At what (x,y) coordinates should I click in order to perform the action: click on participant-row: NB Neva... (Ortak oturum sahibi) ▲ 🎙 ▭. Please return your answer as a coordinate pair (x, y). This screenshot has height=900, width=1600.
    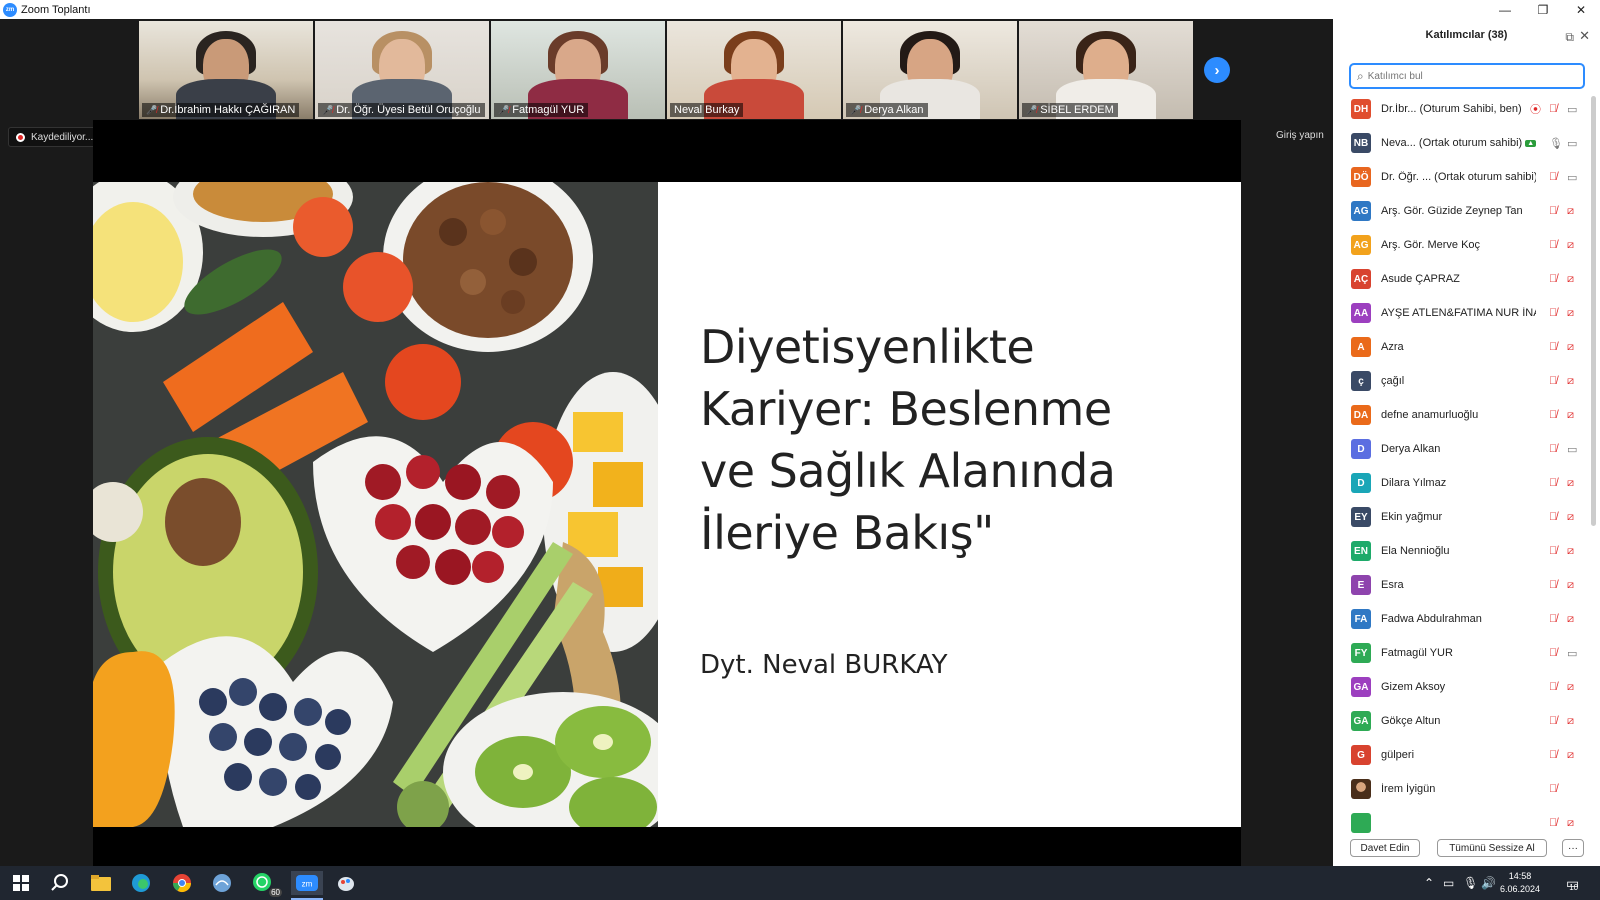
    Looking at the image, I should click on (1461, 143).